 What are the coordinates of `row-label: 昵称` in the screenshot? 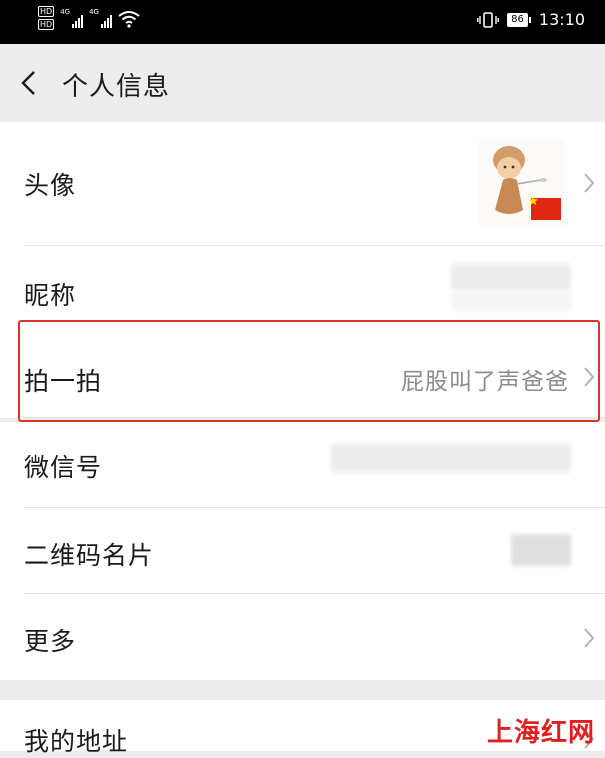 It's located at (50, 295).